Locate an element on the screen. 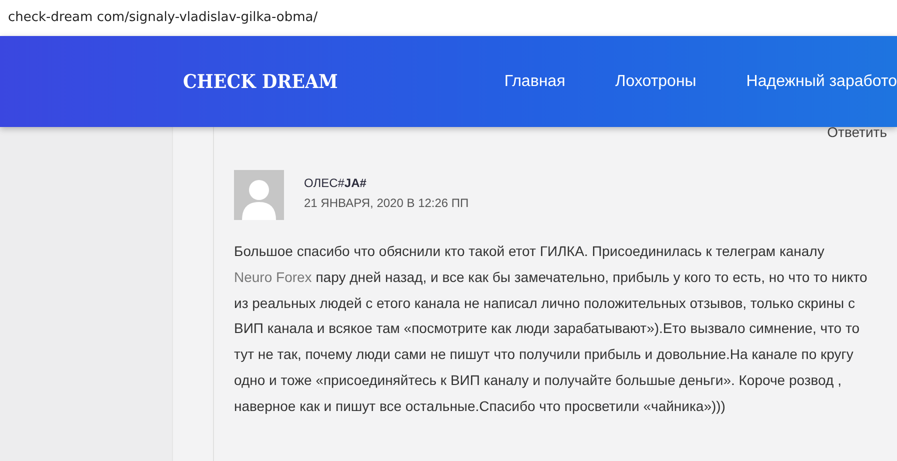 This screenshot has height=461, width=897. reply-link: Ответить is located at coordinates (857, 132).